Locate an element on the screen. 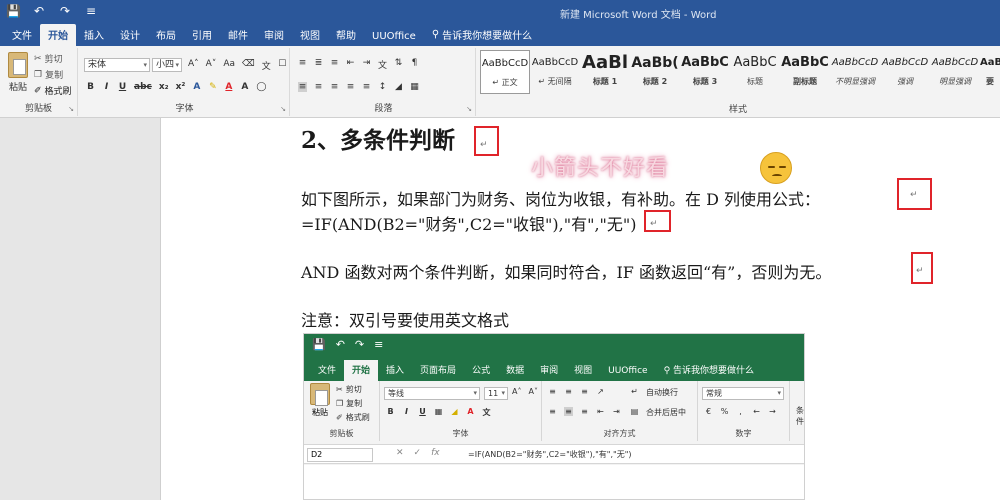  excel-tab-view: 视图 is located at coordinates (583, 371).